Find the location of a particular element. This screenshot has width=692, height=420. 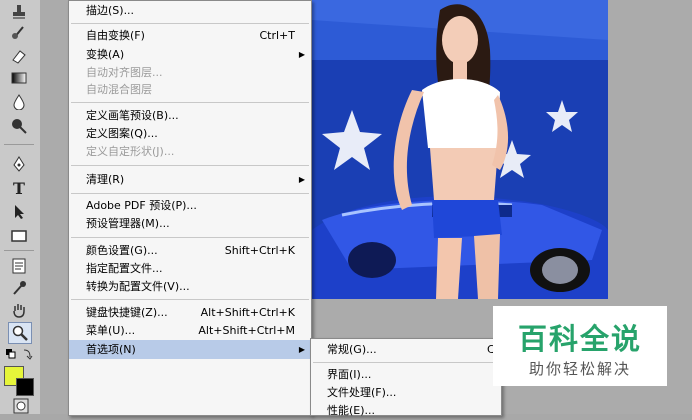

menu-item-shortcut: Ctrl+T is located at coordinates (277, 35).